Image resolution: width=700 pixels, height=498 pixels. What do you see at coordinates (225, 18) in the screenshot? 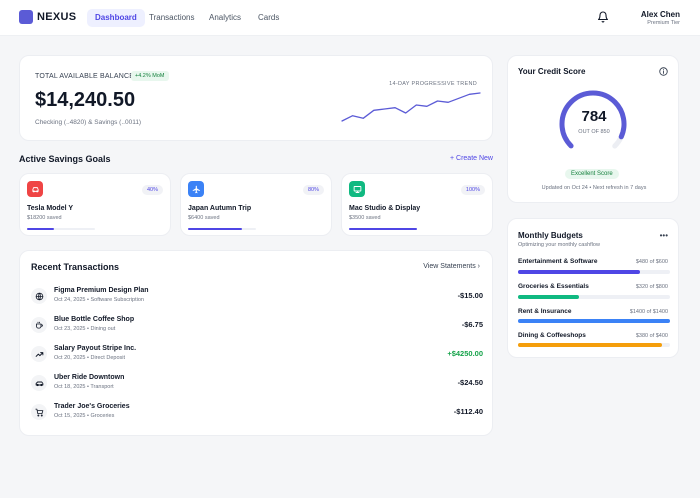
I see `nav-analytics: Analytics` at bounding box center [225, 18].